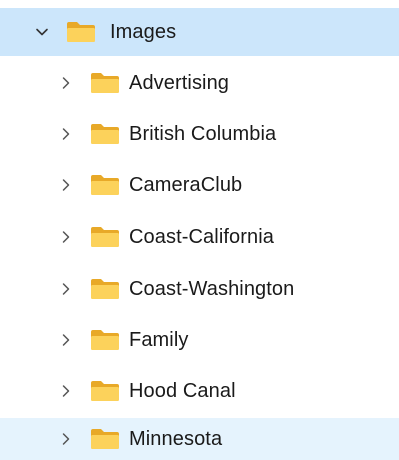 This screenshot has width=399, height=460. I want to click on tree-item-label: CameraClub, so click(186, 184).